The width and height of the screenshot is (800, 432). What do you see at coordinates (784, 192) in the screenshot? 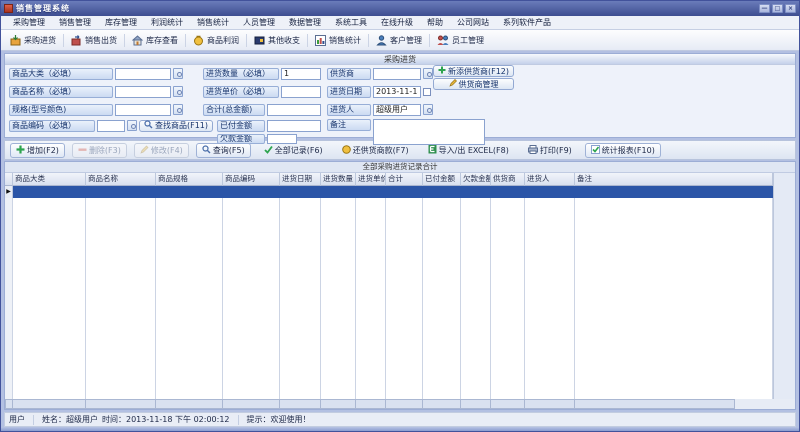
I see `grid-right-filler` at bounding box center [784, 192].